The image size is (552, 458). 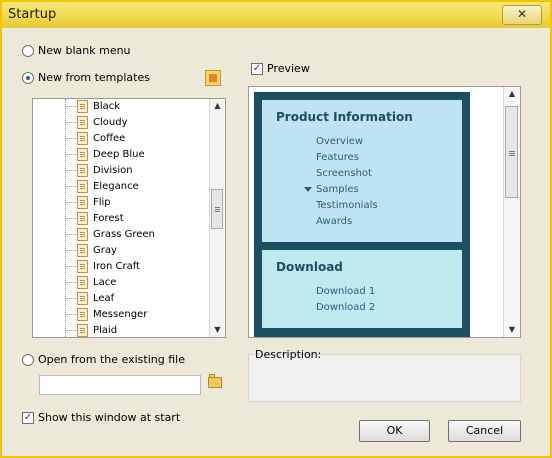 I want to click on template-item: Iron Craft, so click(x=123, y=267).